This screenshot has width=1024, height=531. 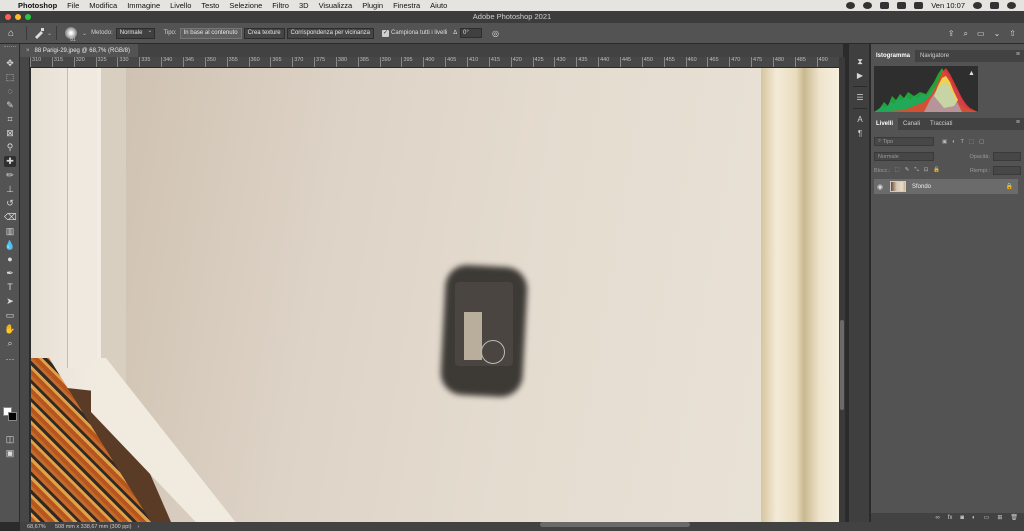 What do you see at coordinates (1009, 186) in the screenshot?
I see `layer-lock-icon: 🔒` at bounding box center [1009, 186].